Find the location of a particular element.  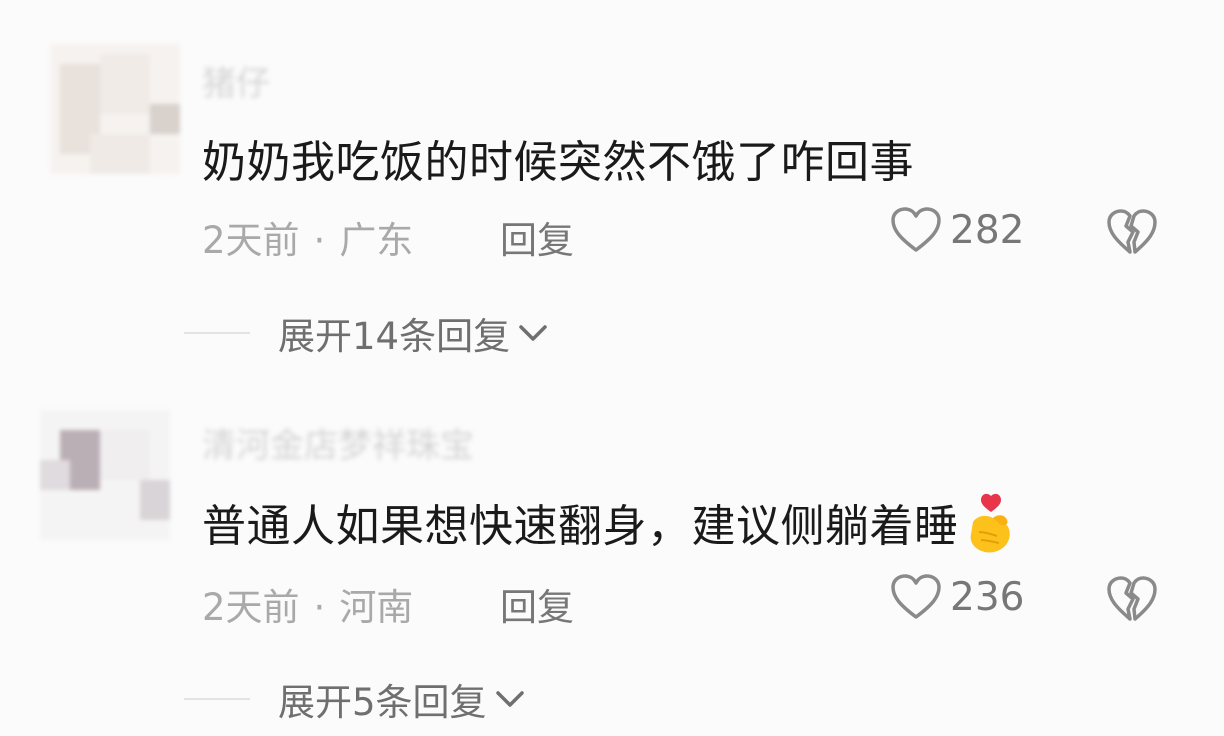

expand-replies-button: 展开14条回复 is located at coordinates (367, 333).